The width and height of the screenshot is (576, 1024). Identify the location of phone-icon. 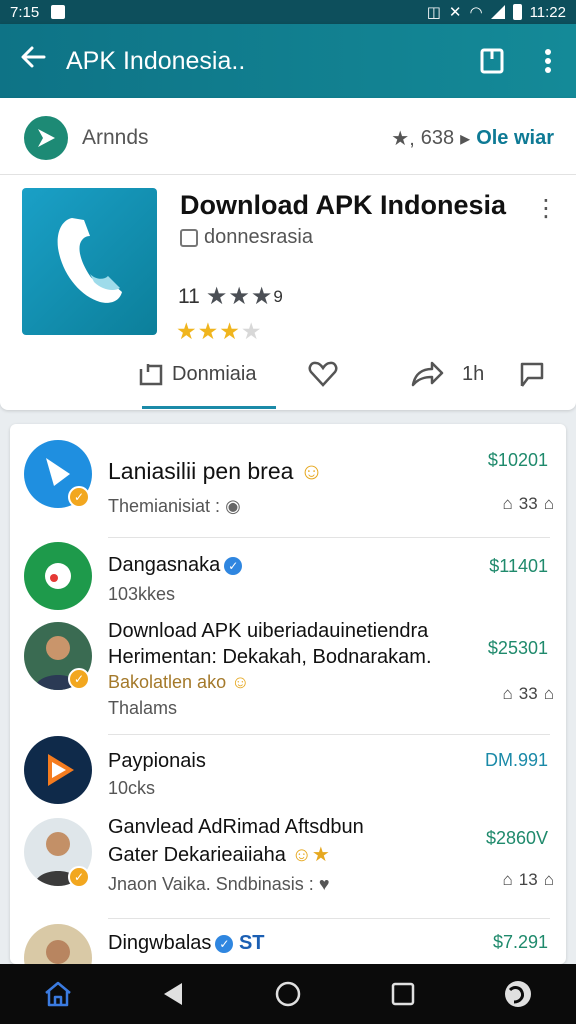
(89, 260).